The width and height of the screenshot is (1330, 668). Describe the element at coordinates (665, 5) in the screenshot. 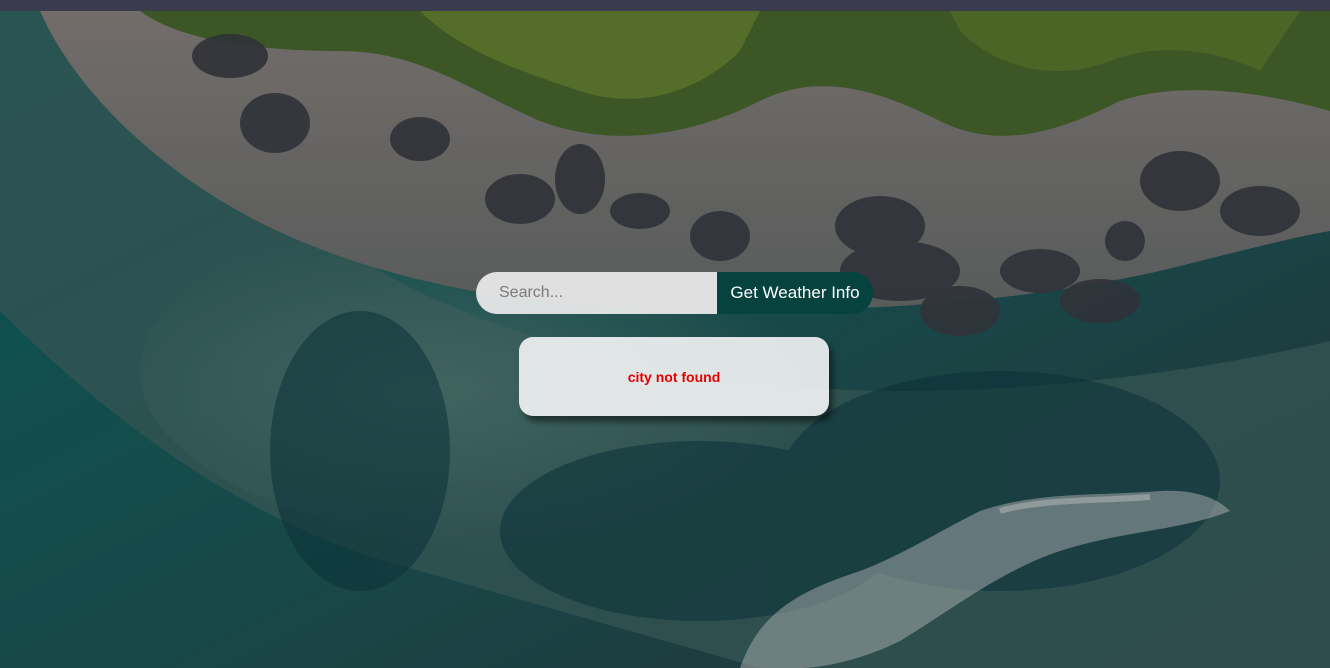

I see `top-bar` at that location.